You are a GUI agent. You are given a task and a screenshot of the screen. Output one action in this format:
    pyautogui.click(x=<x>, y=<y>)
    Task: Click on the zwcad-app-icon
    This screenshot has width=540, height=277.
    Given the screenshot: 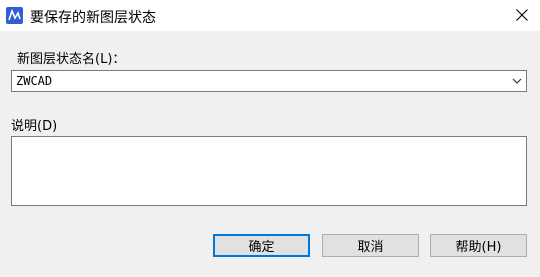 What is the action you would take?
    pyautogui.click(x=14, y=15)
    